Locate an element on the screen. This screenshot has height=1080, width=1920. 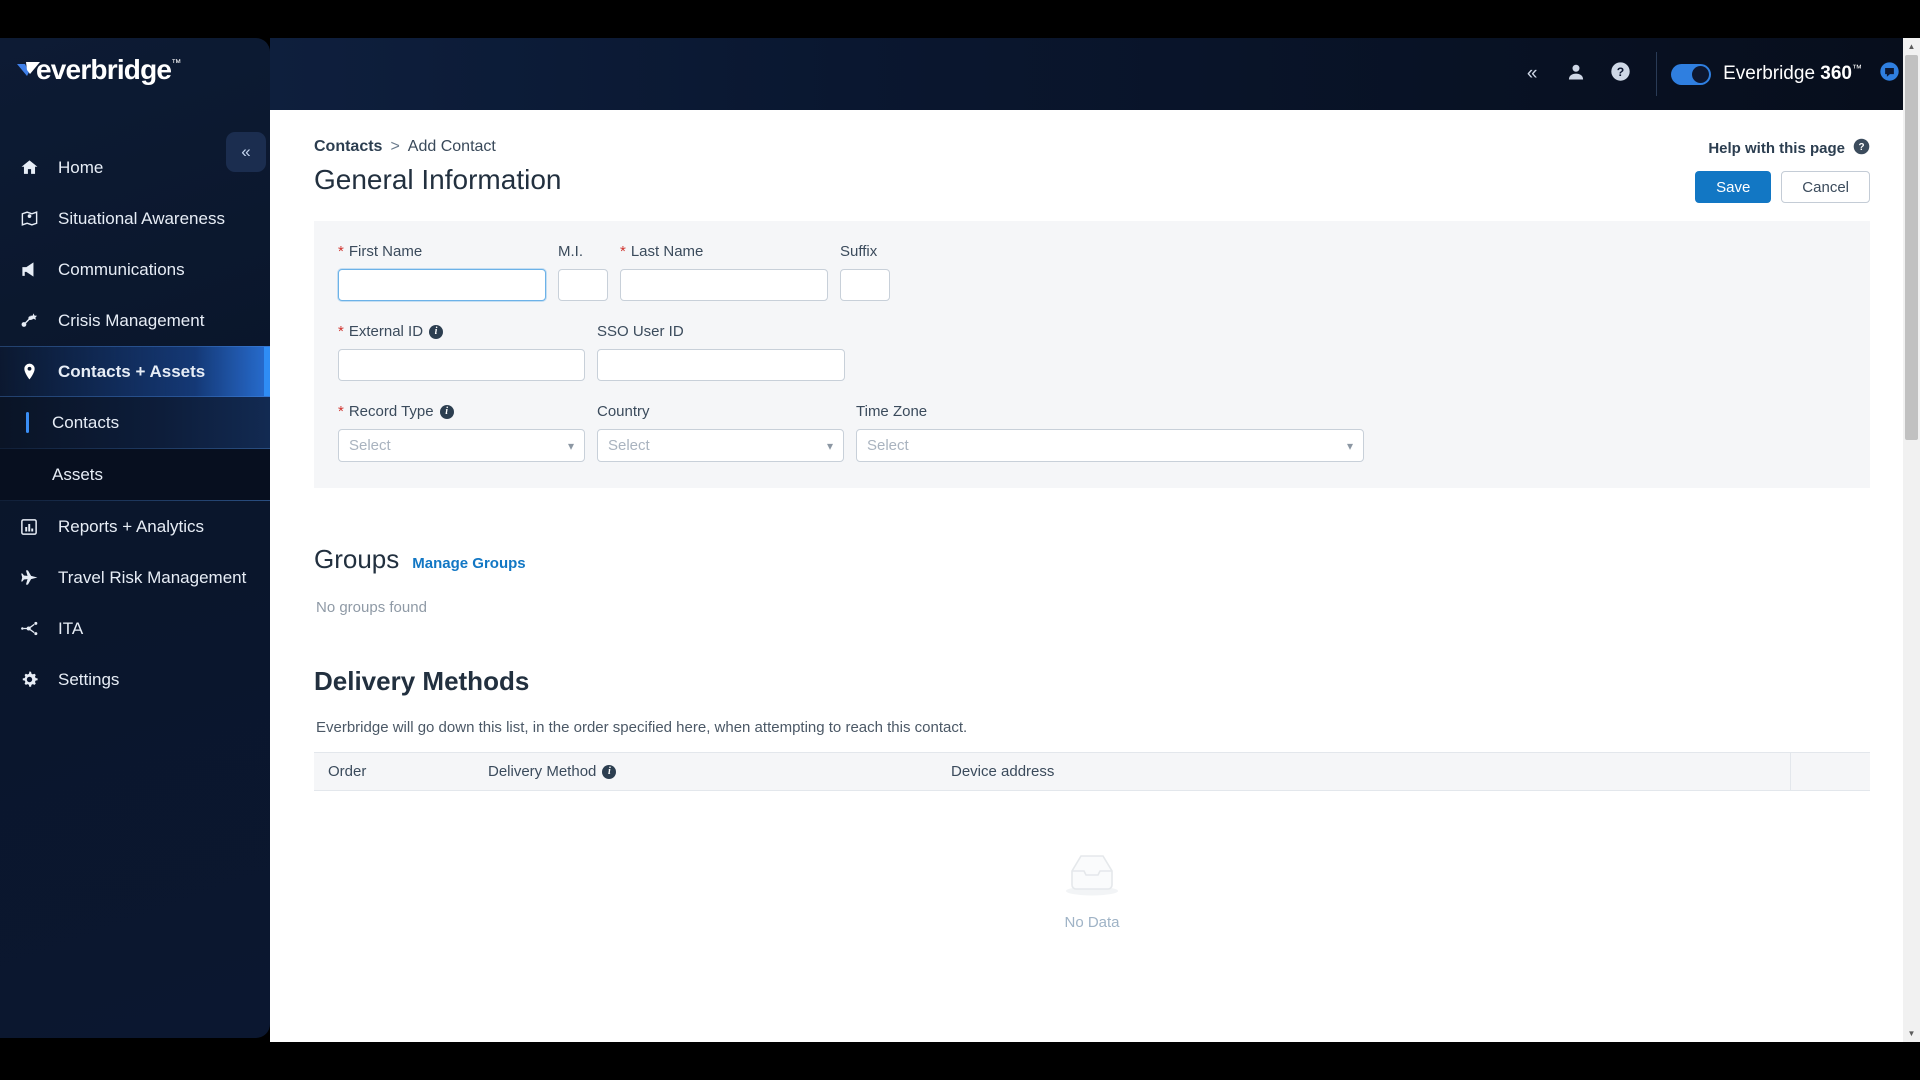
sidebar-subitem-label: Assets is located at coordinates (78, 474).